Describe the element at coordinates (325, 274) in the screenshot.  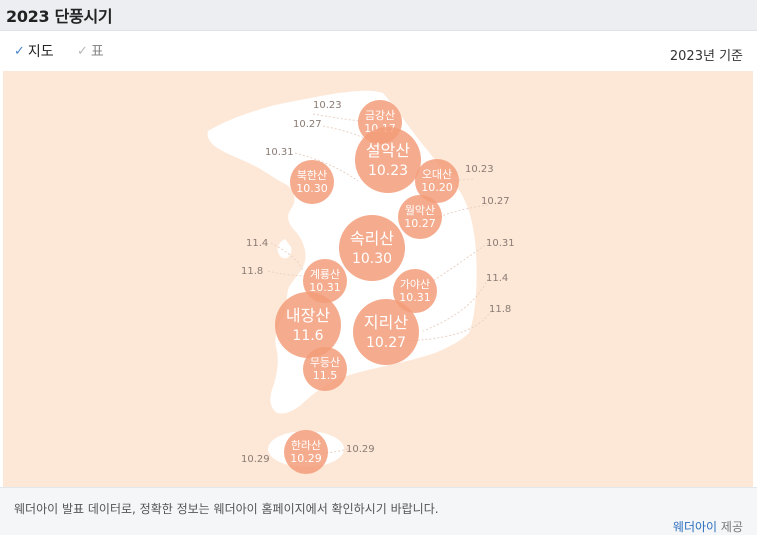
I see `mountain-name: 계룡산` at that location.